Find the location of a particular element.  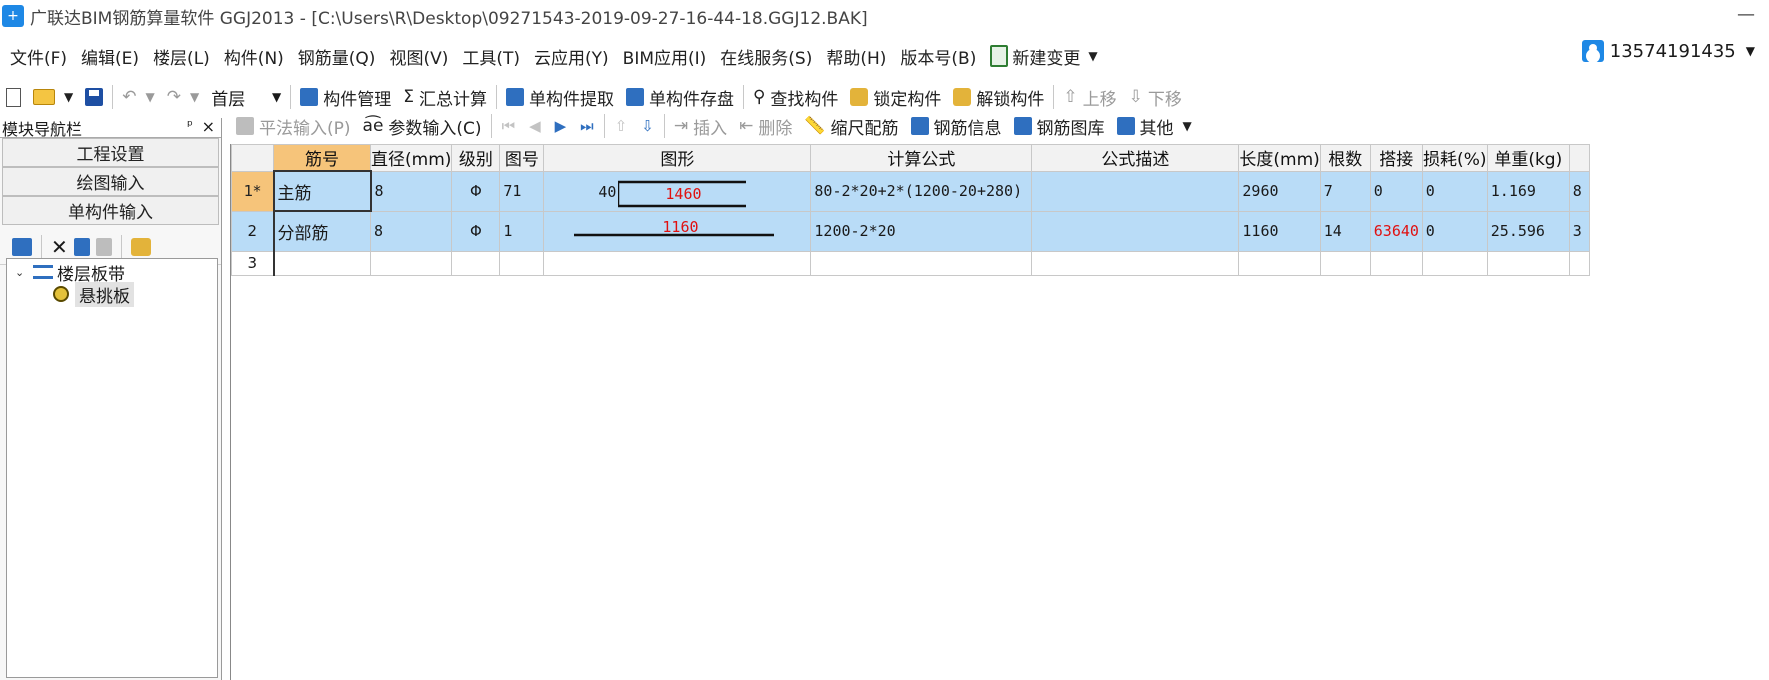

row-number: 2 is located at coordinates (252, 231).